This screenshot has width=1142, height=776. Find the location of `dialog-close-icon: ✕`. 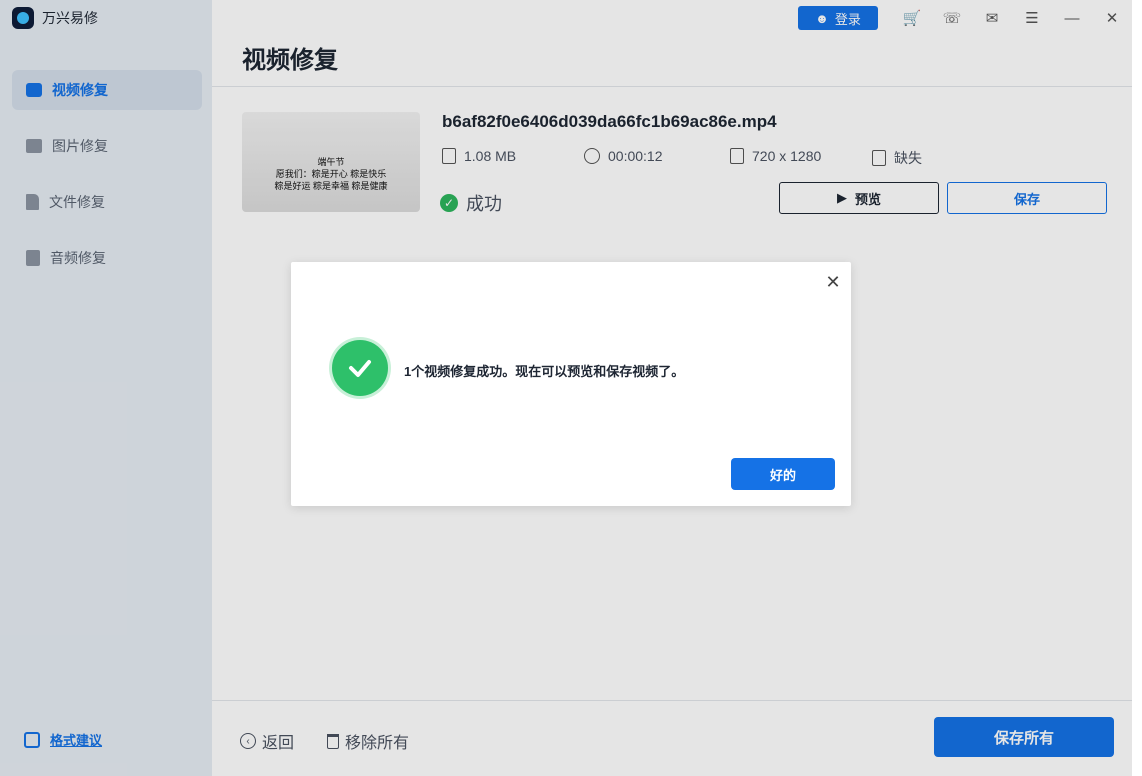

dialog-close-icon: ✕ is located at coordinates (833, 282).